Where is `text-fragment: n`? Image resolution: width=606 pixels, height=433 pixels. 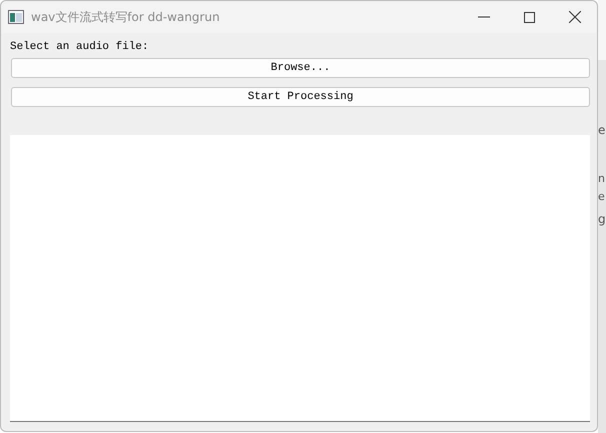
text-fragment: n is located at coordinates (601, 178).